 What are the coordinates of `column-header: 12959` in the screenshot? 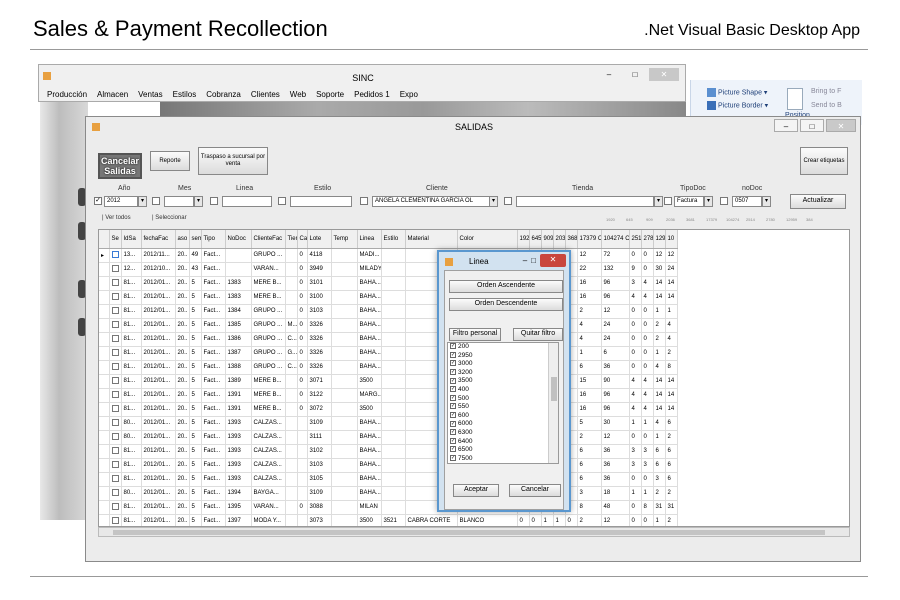 It's located at (659, 239).